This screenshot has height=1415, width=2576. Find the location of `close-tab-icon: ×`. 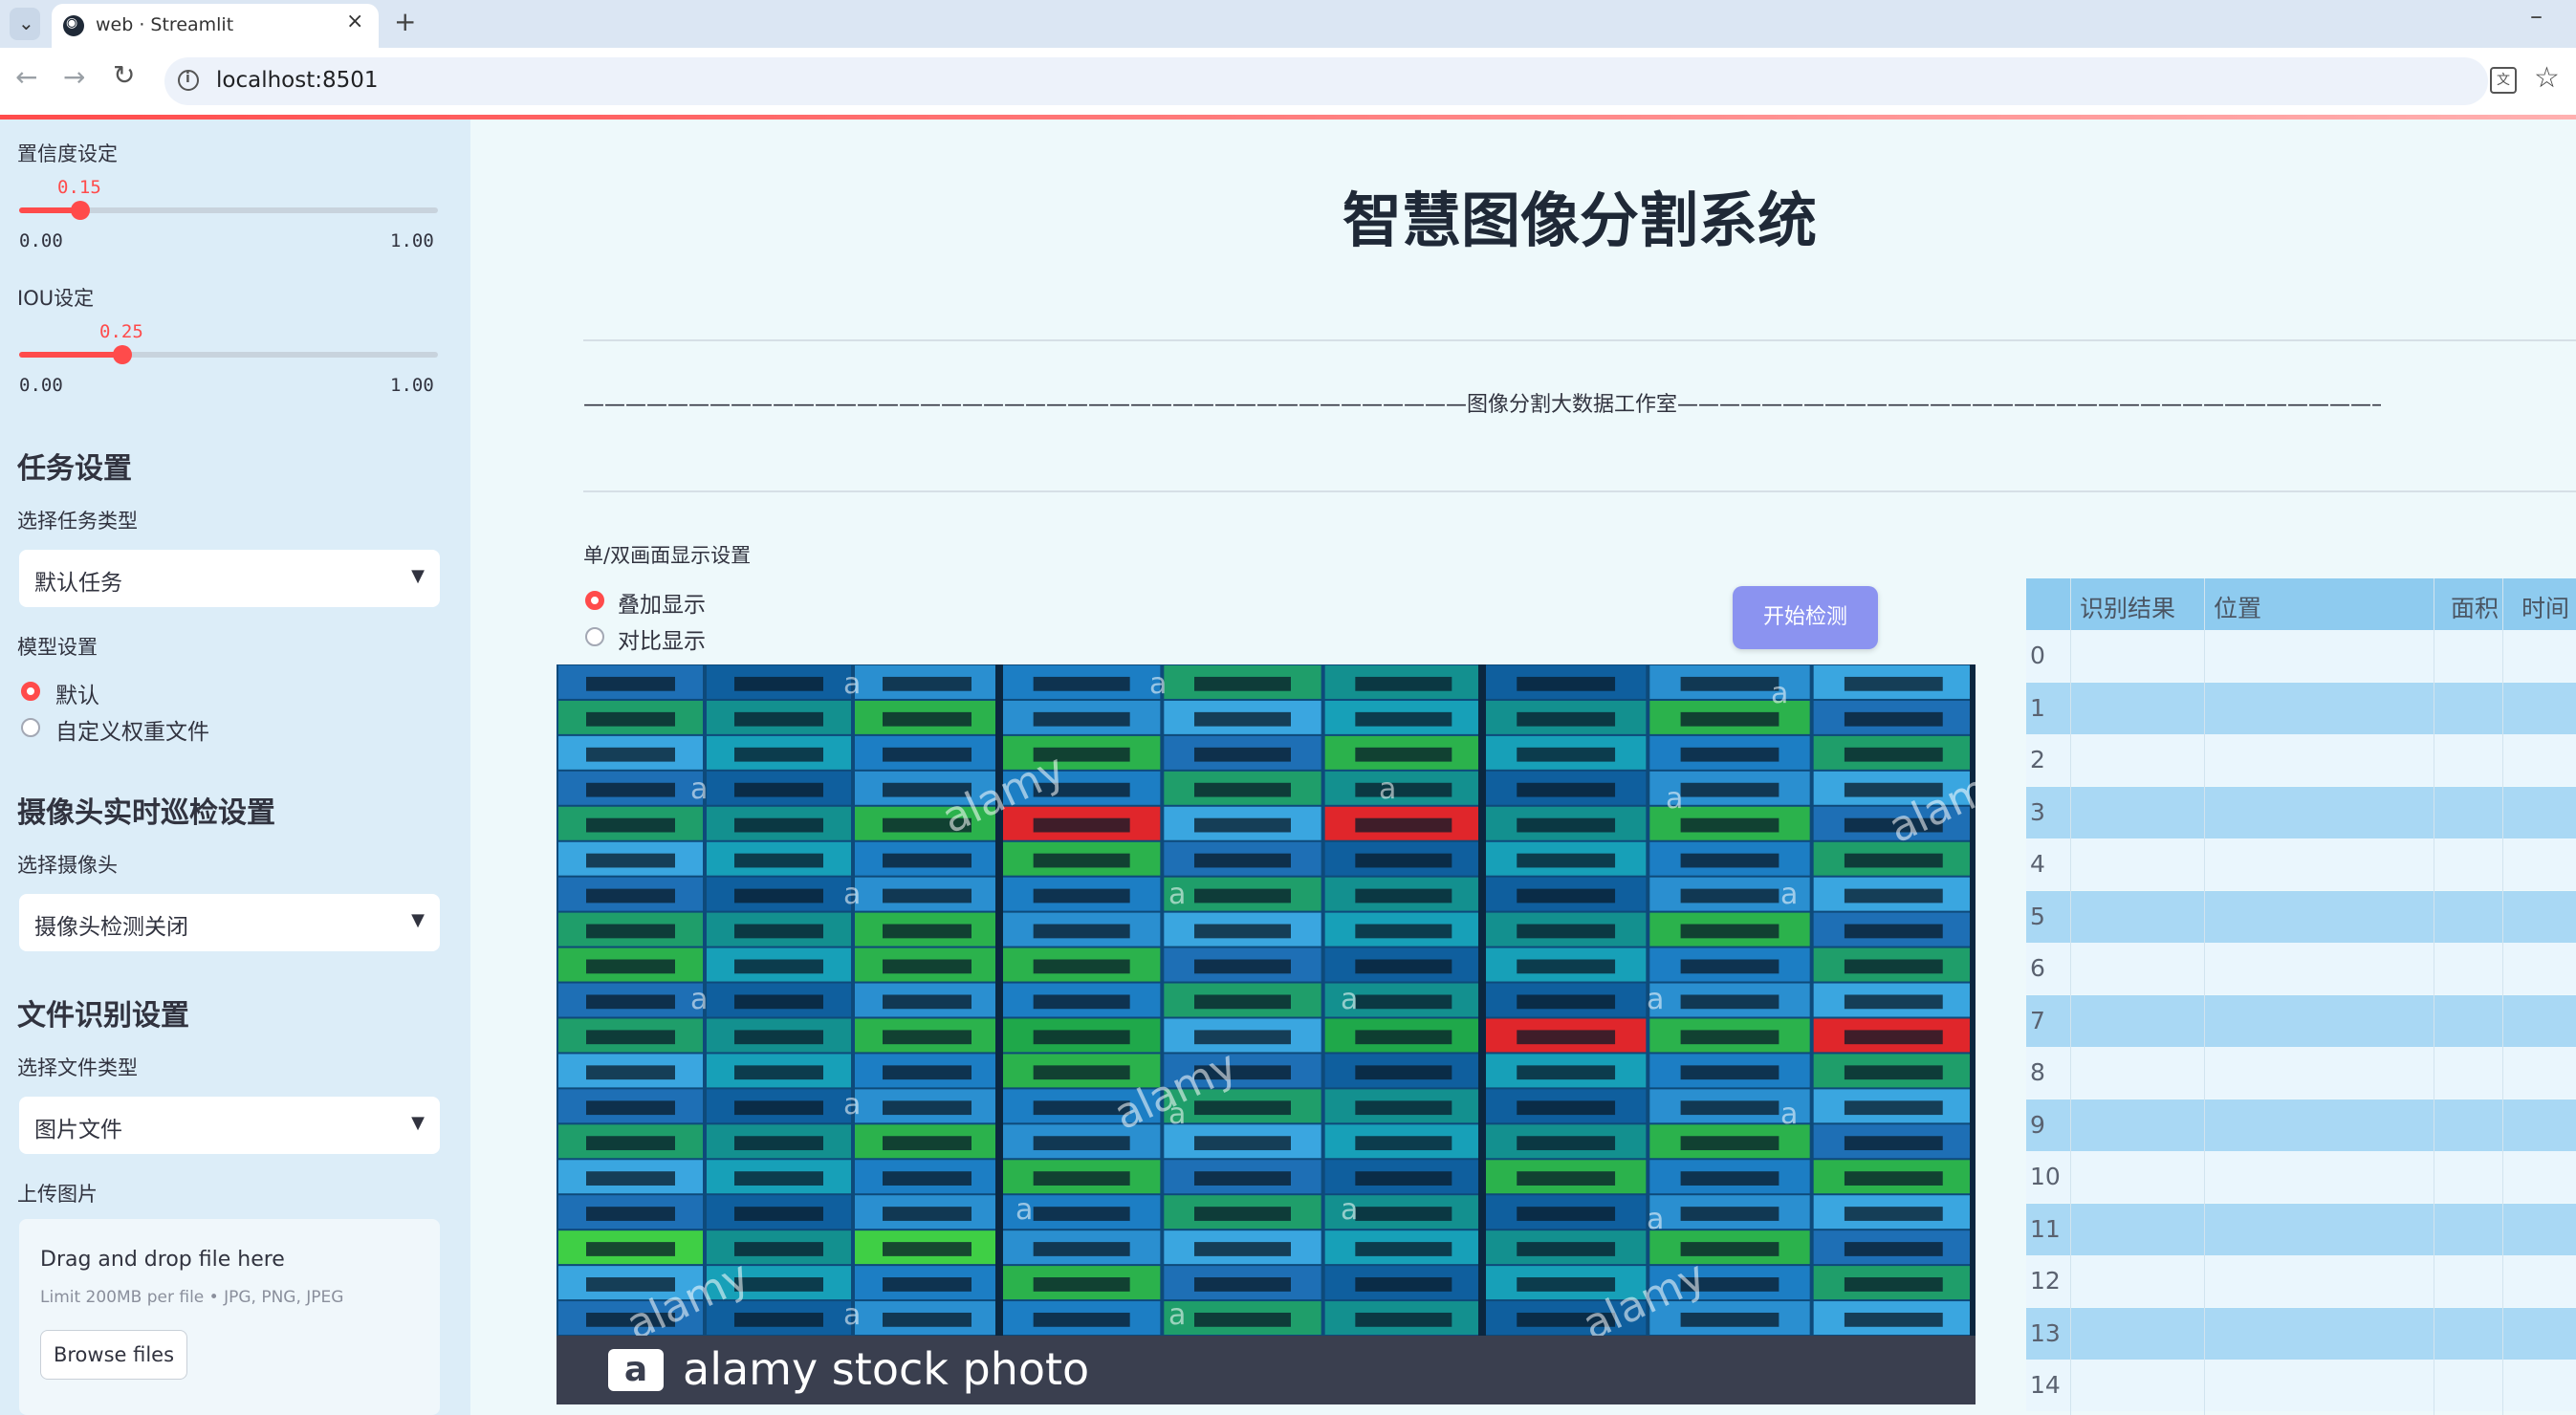

close-tab-icon: × is located at coordinates (354, 22).